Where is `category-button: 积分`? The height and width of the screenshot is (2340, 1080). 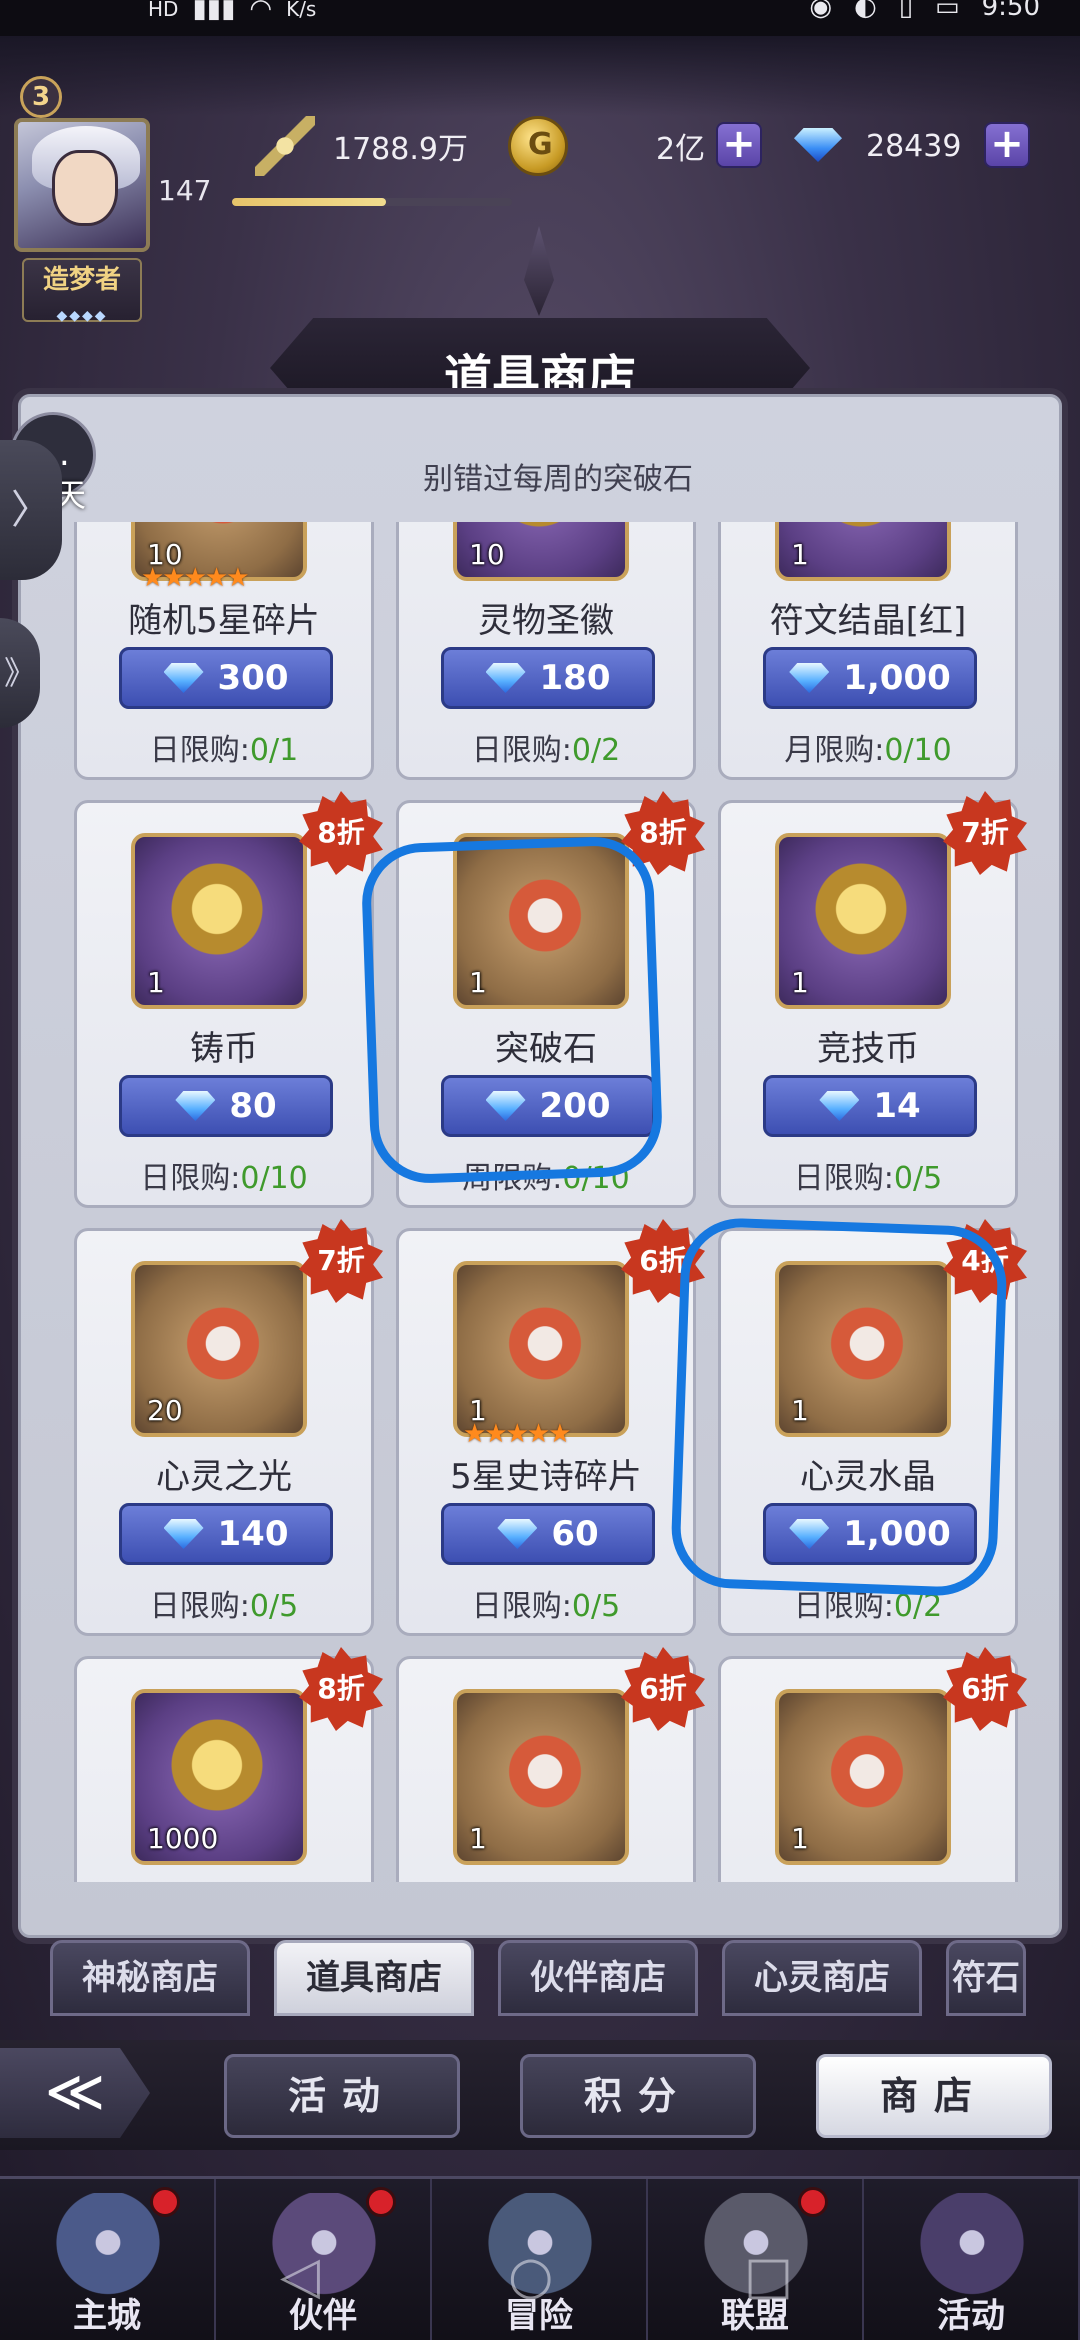 category-button: 积分 is located at coordinates (638, 2096).